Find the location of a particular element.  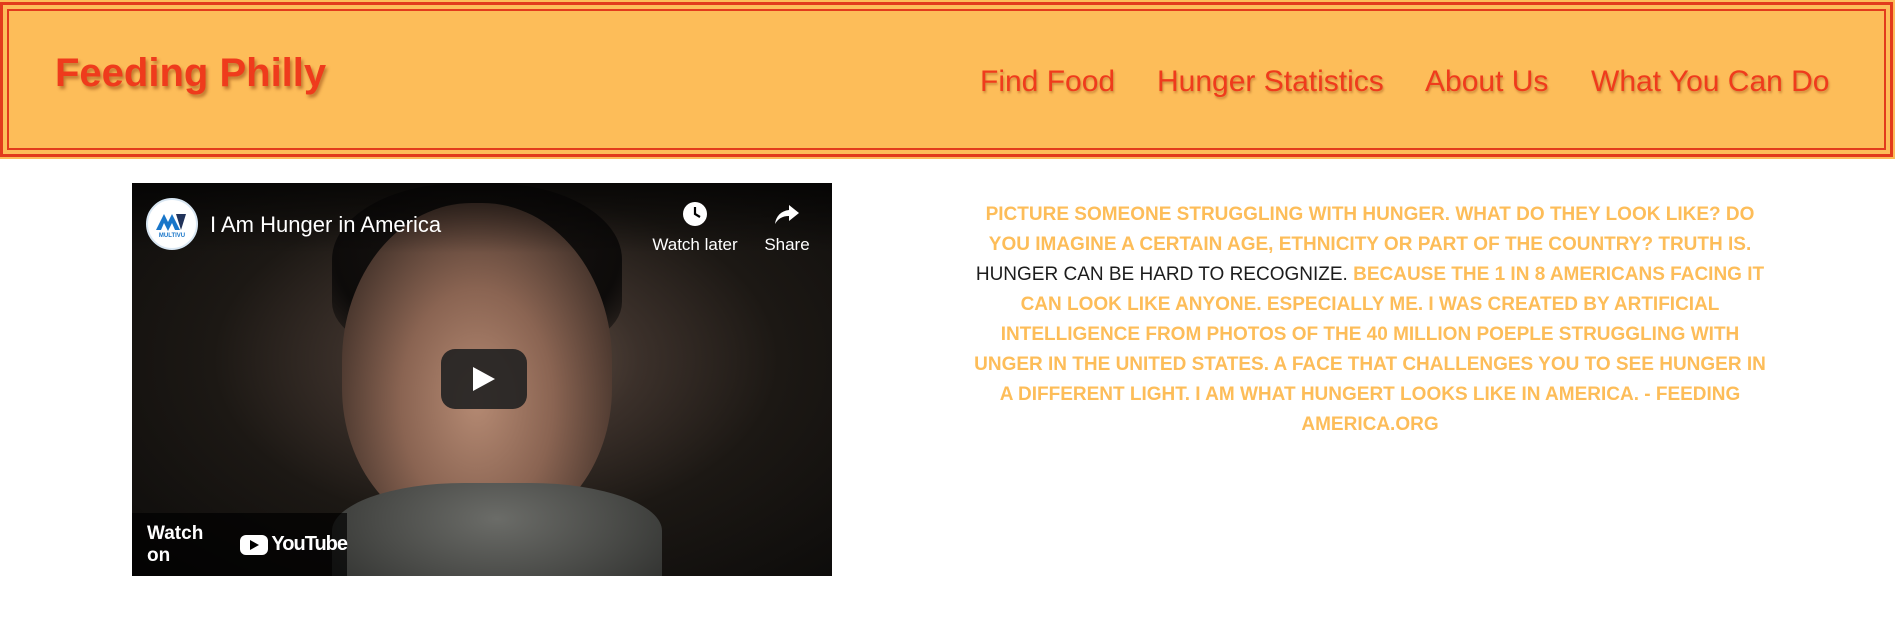

watch-on-youtube-button: Watch on YouTube is located at coordinates (240, 544).